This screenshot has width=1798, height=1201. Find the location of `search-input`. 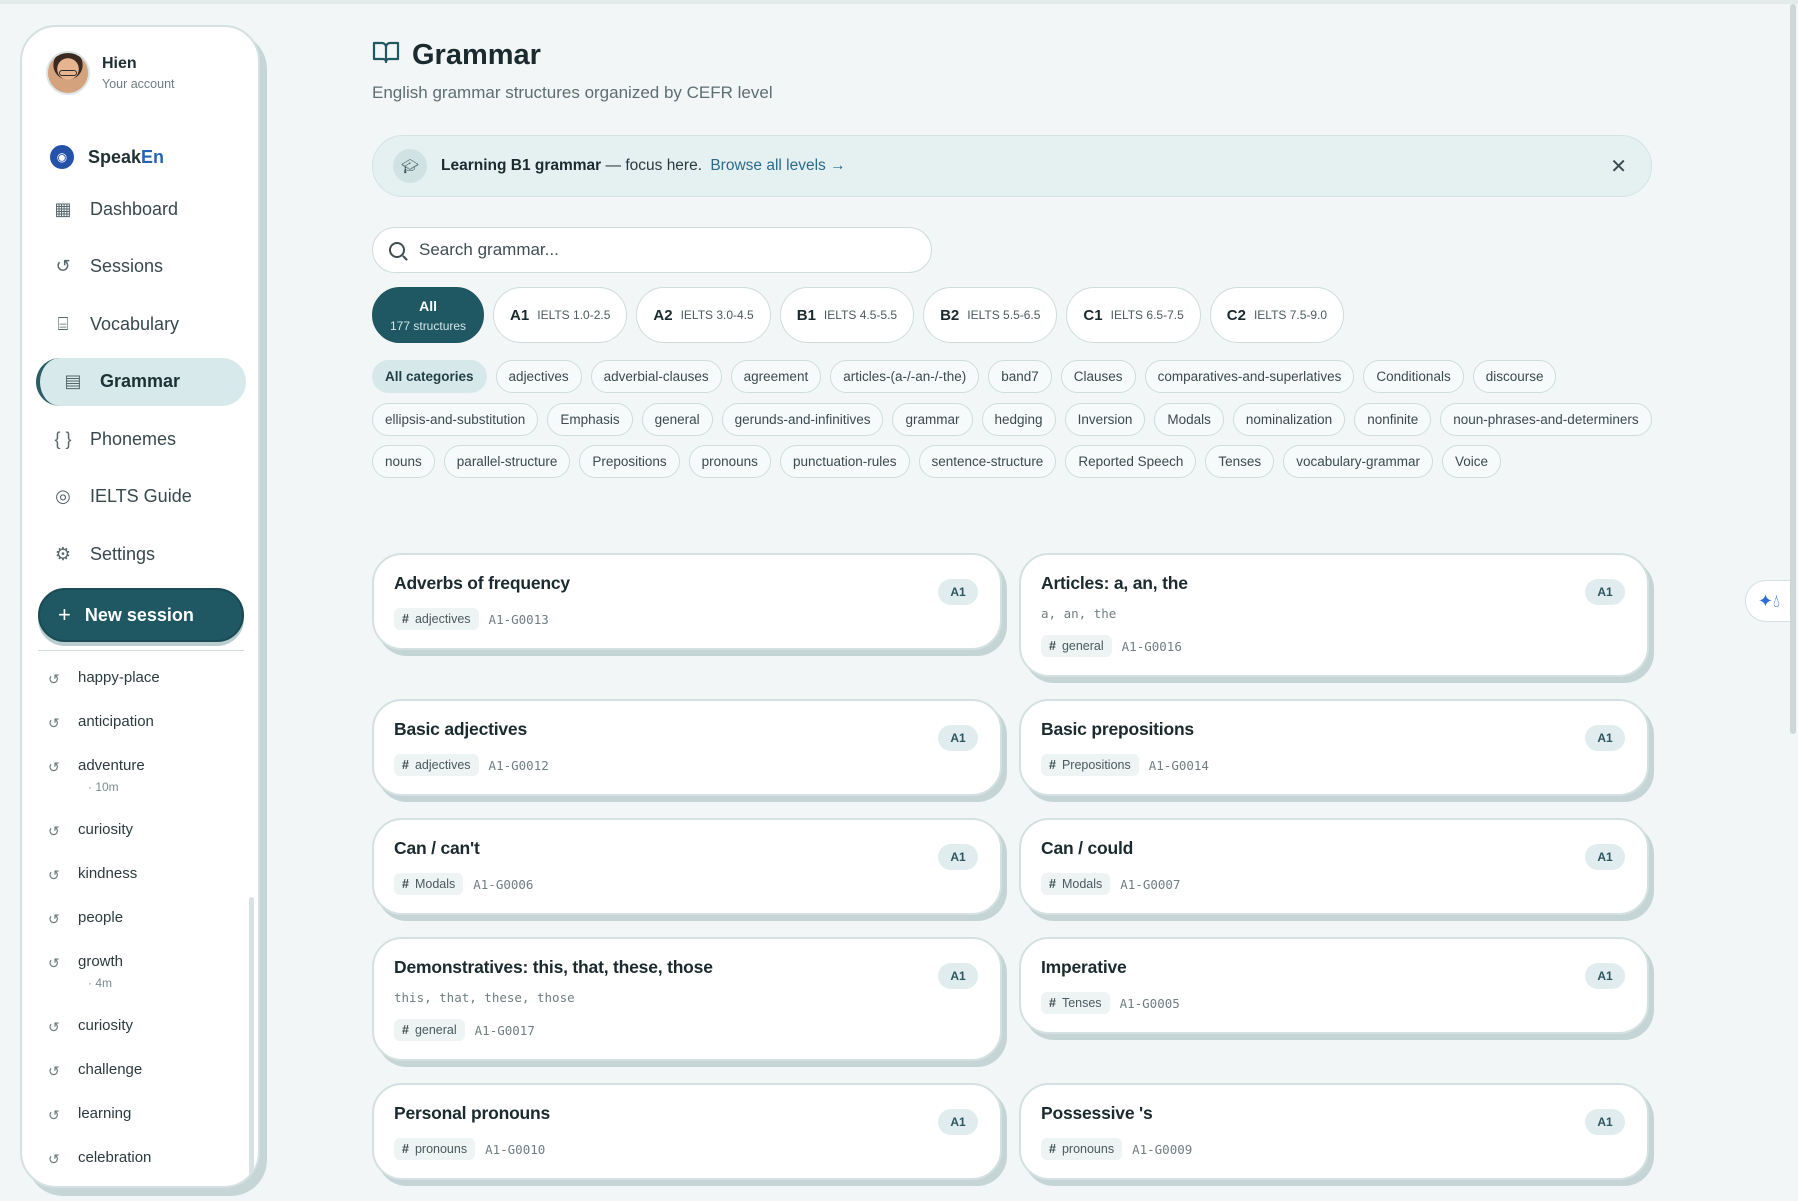

search-input is located at coordinates (659, 250).